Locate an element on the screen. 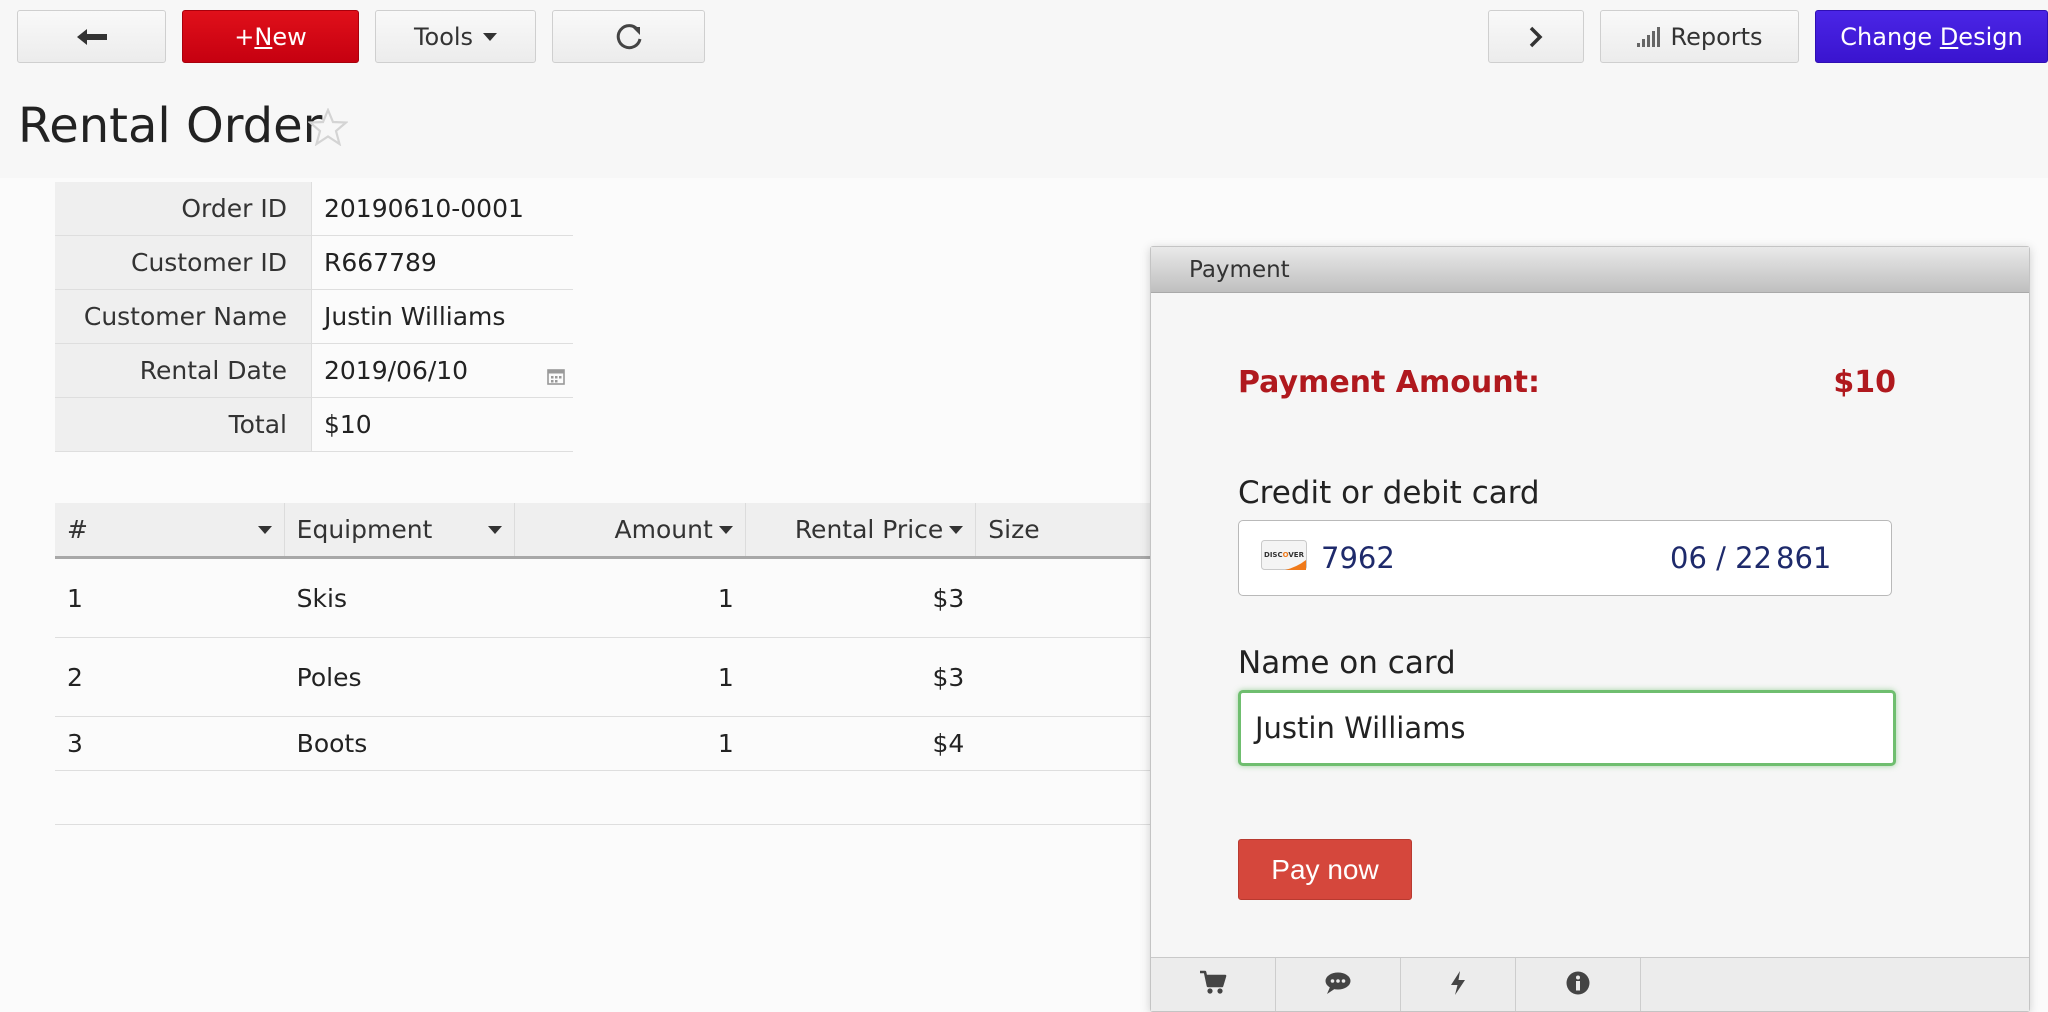 This screenshot has height=1012, width=2048. info-icon is located at coordinates (1578, 985).